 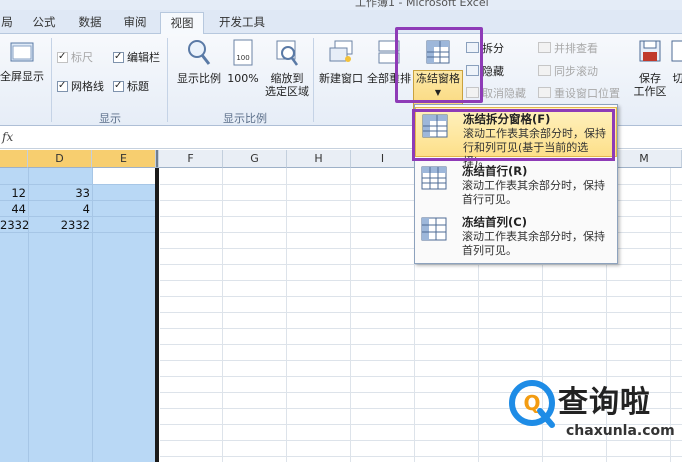 What do you see at coordinates (568, 71) in the screenshot?
I see `sync-scroll-button: 同步滚动` at bounding box center [568, 71].